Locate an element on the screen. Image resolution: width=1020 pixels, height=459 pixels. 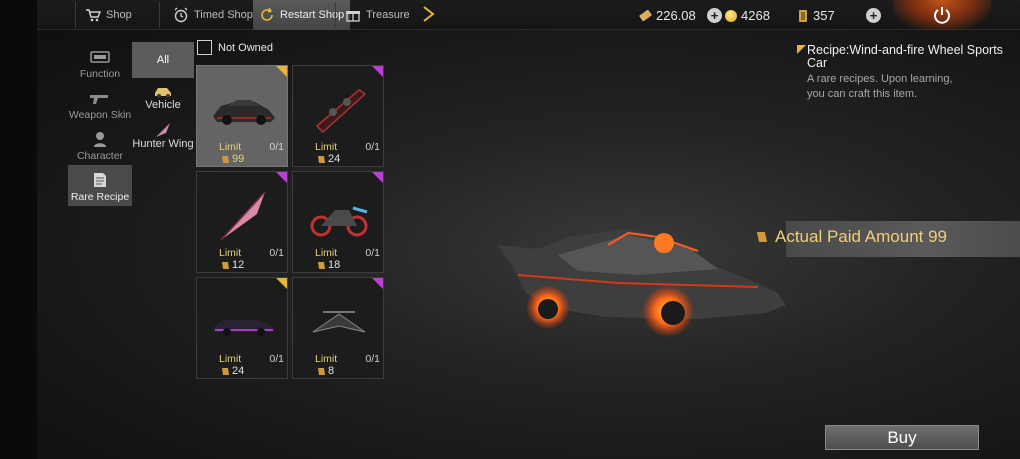
category-label: Weapon Skin is located at coordinates (100, 115).